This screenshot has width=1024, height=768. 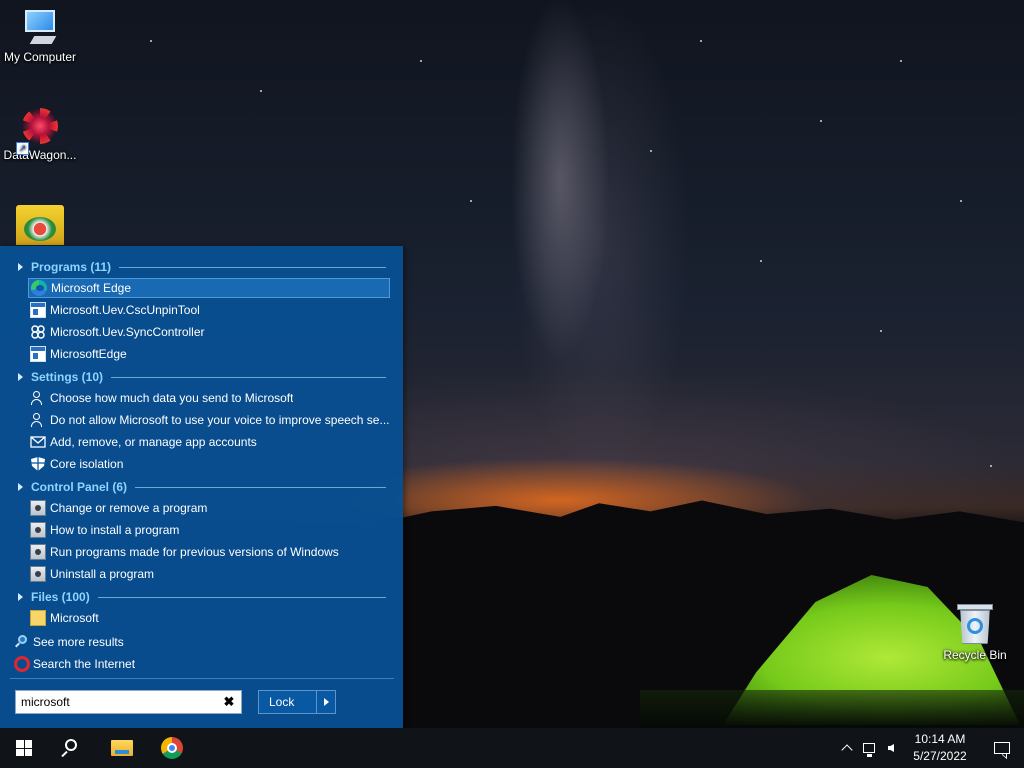 I want to click on mail-icon, so click(x=38, y=442).